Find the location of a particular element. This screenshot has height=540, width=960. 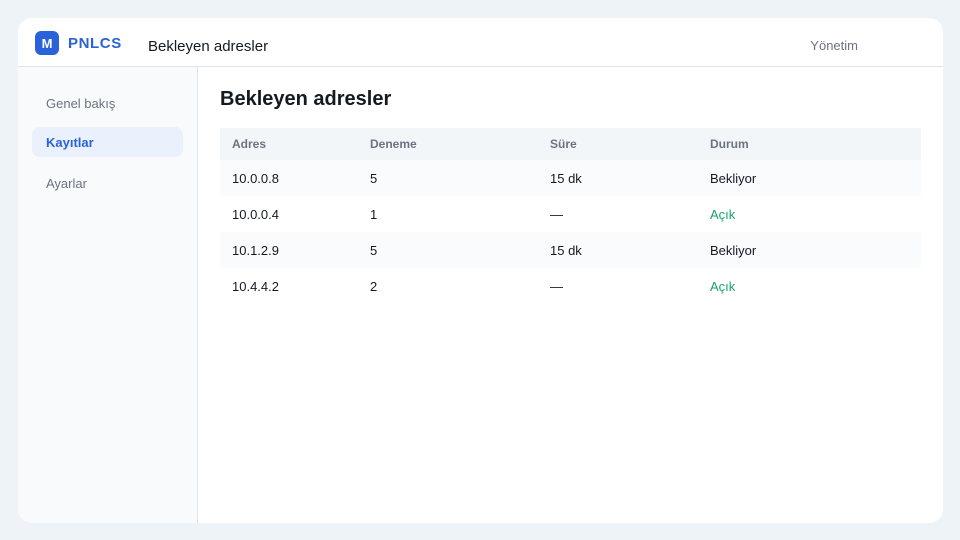

table-header: Adres Deneme Süre Durum is located at coordinates (570, 144).